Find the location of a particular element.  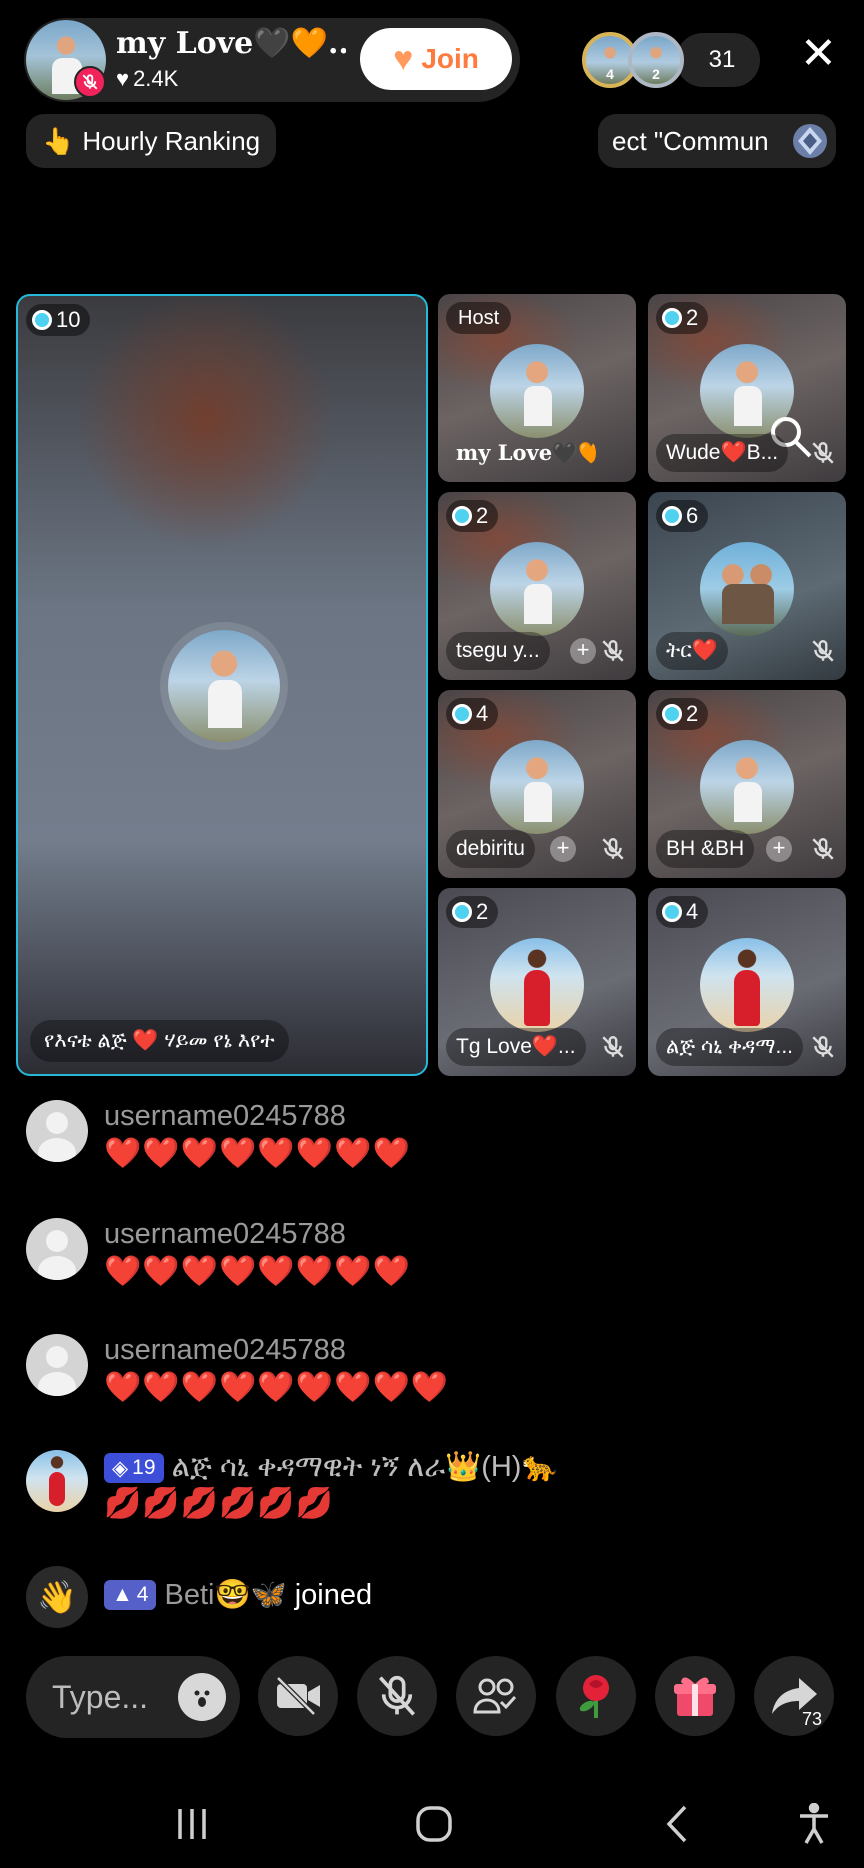

home-icon is located at coordinates (434, 1824).